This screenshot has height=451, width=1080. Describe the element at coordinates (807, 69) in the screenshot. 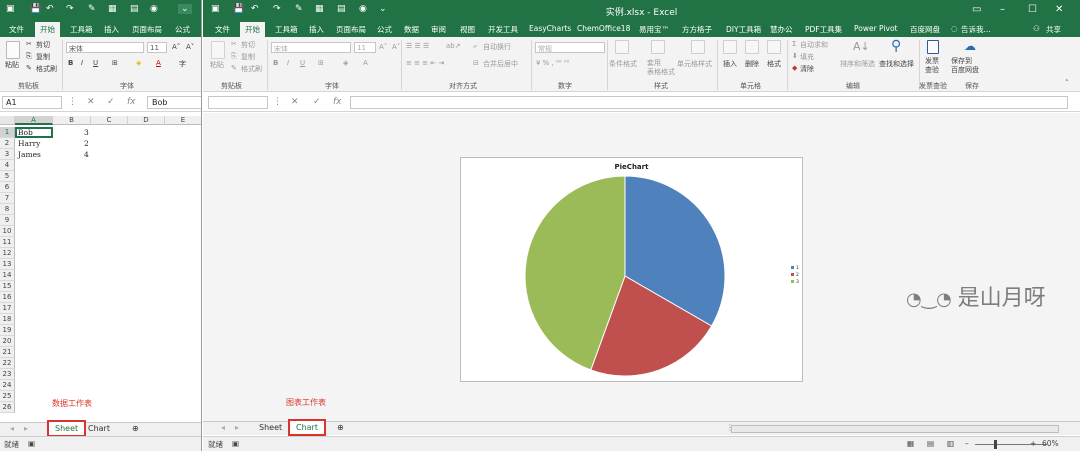

I see `clear-label: 清除` at that location.